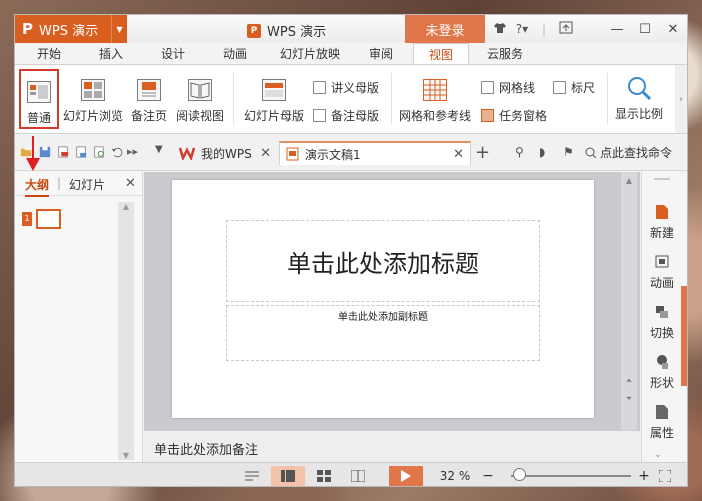 The width and height of the screenshot is (702, 501). Describe the element at coordinates (662, 422) in the screenshot. I see `properties-button: 属性` at that location.